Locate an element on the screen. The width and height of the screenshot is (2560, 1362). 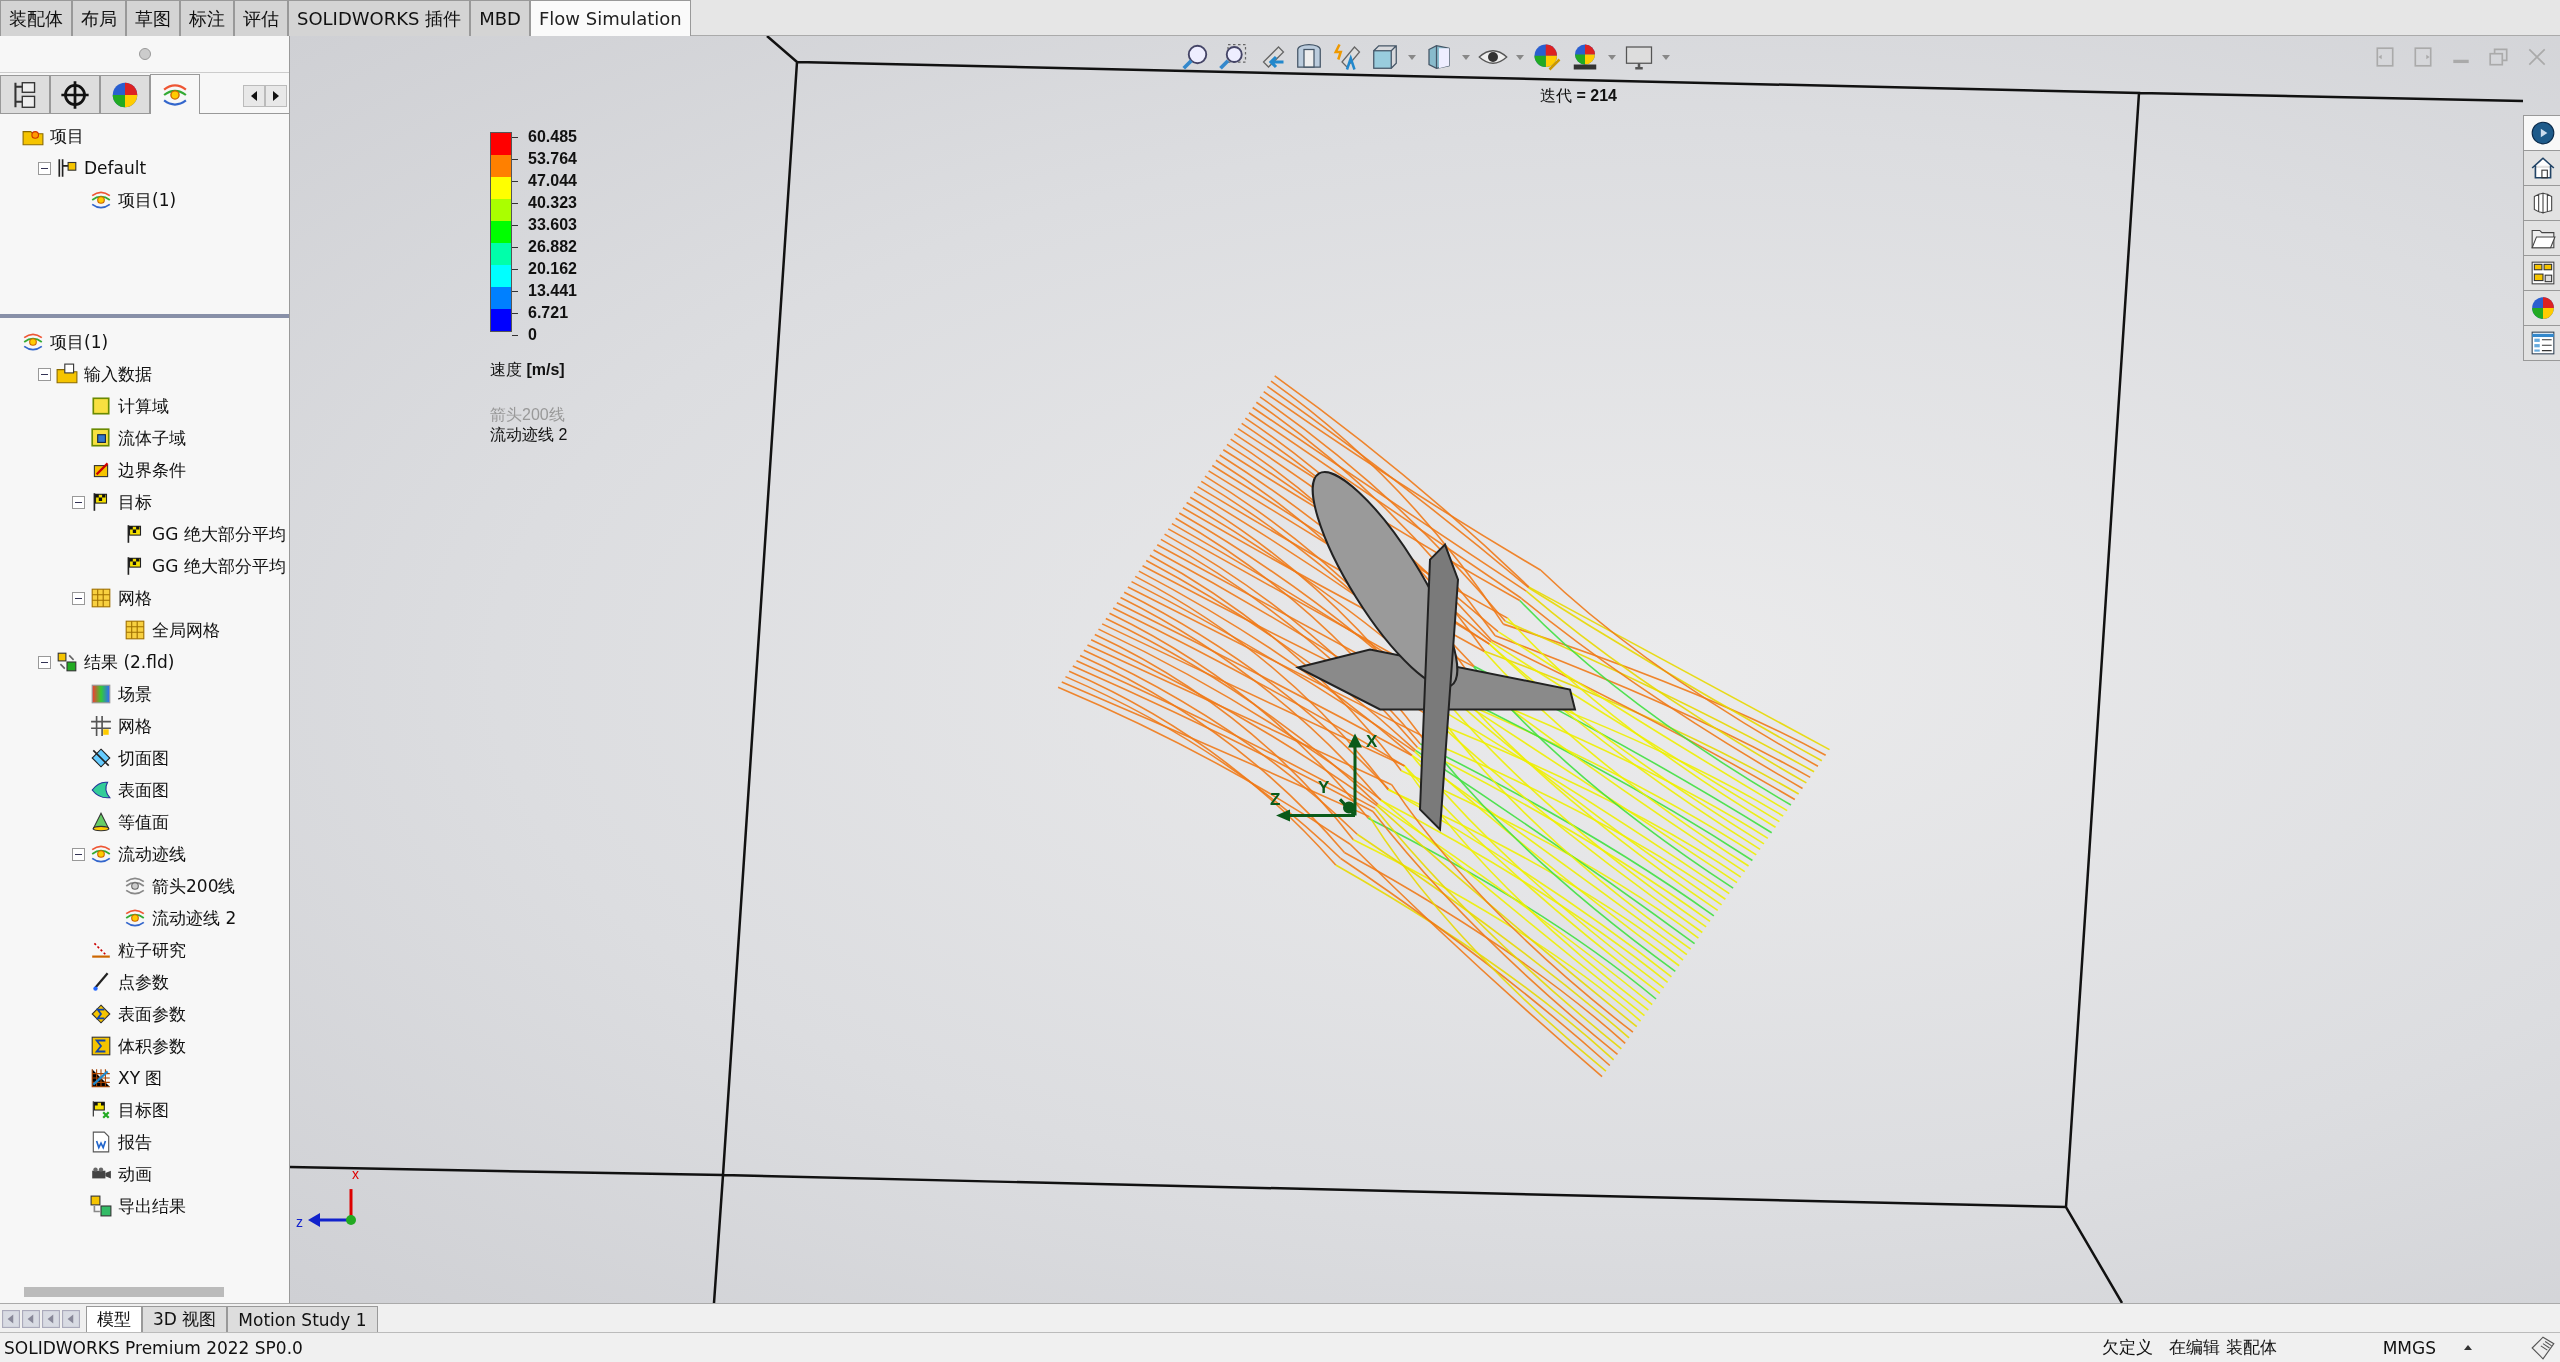
tree-item: 动画 is located at coordinates (135, 1174).